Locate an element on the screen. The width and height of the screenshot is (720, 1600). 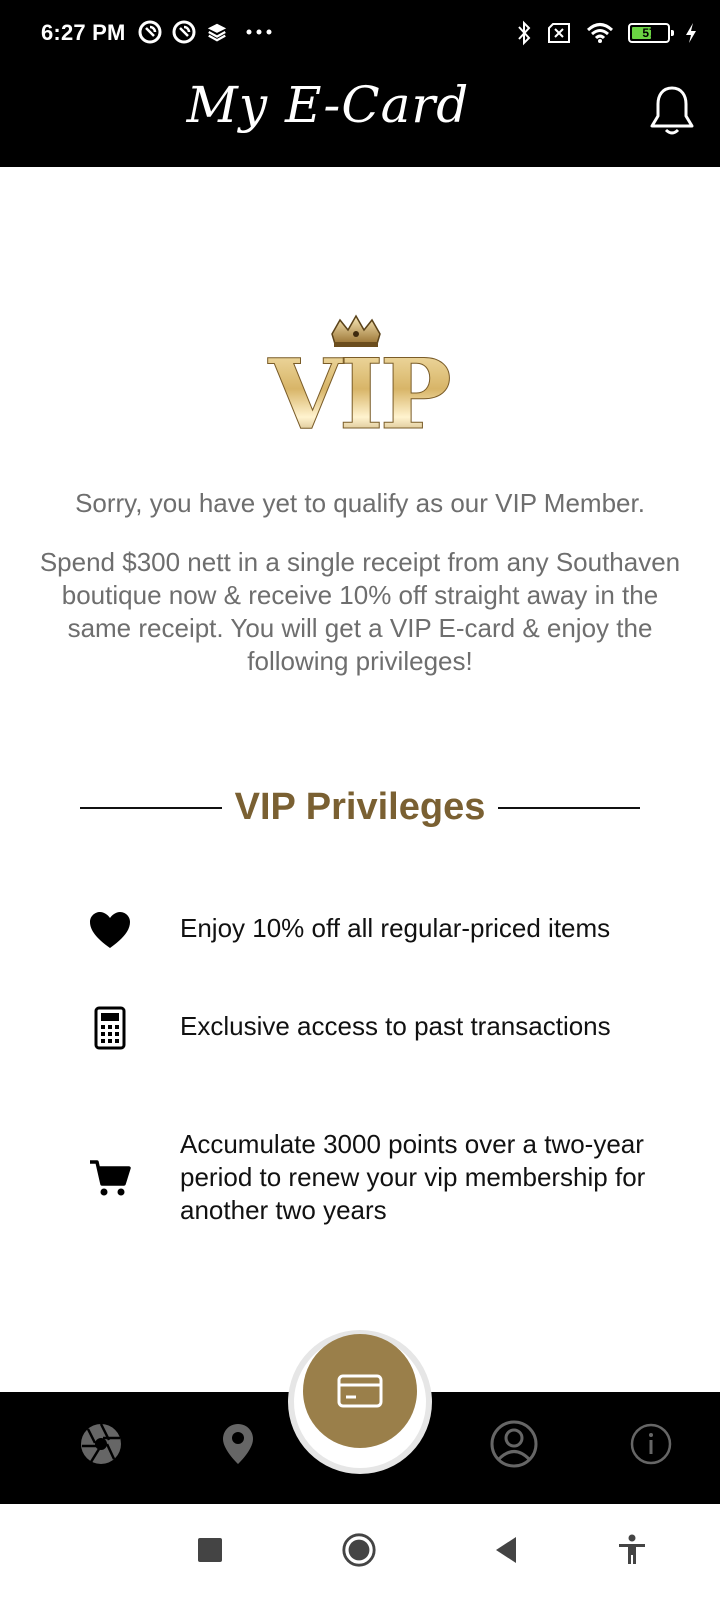
recents-button is located at coordinates (210, 1550).